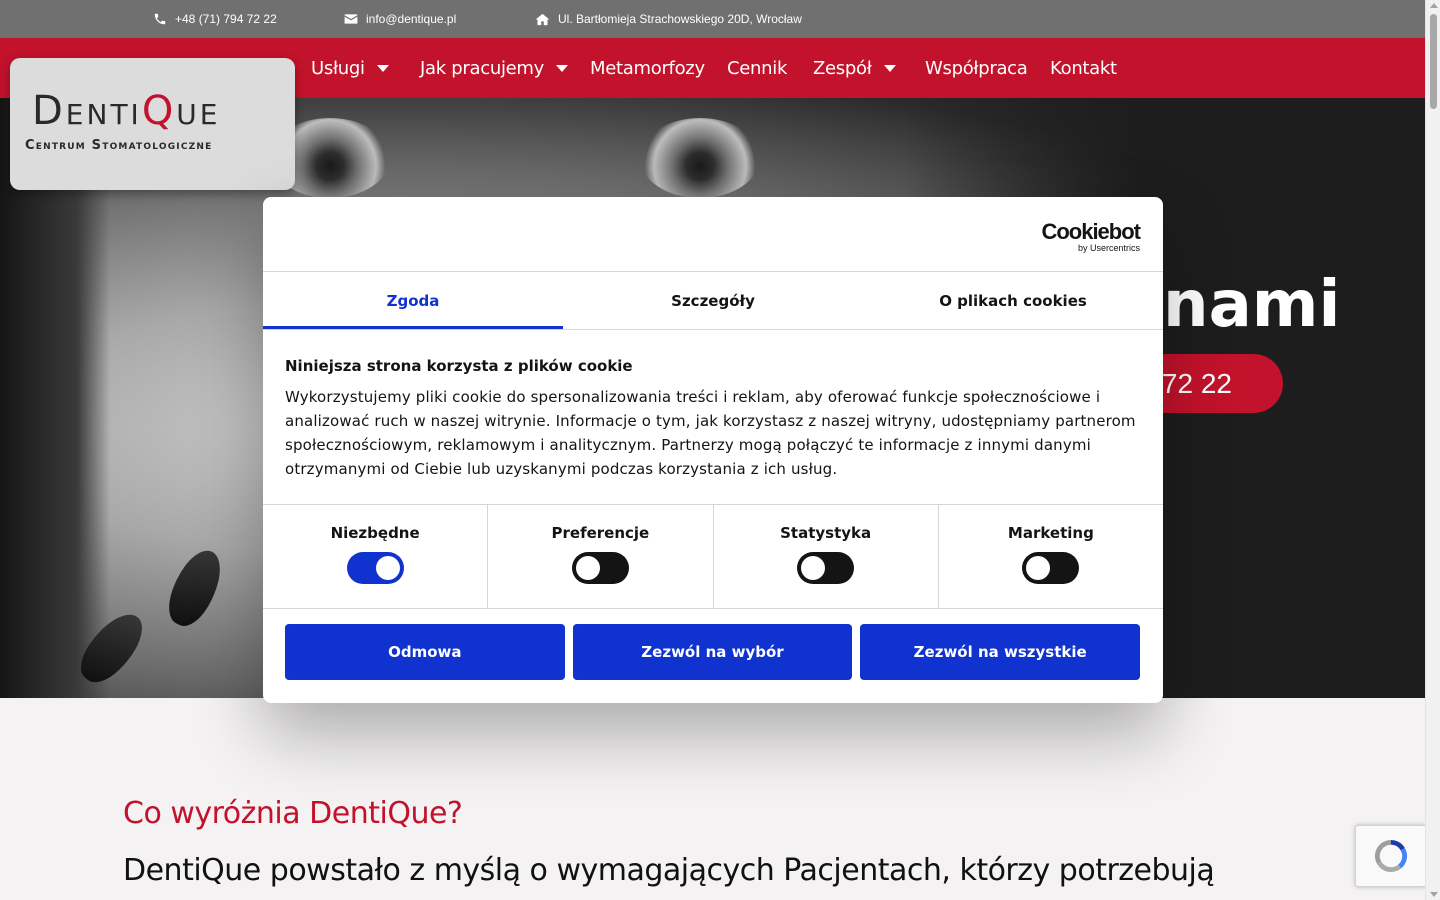  What do you see at coordinates (842, 68) in the screenshot?
I see `nav-item-label: Zespół` at bounding box center [842, 68].